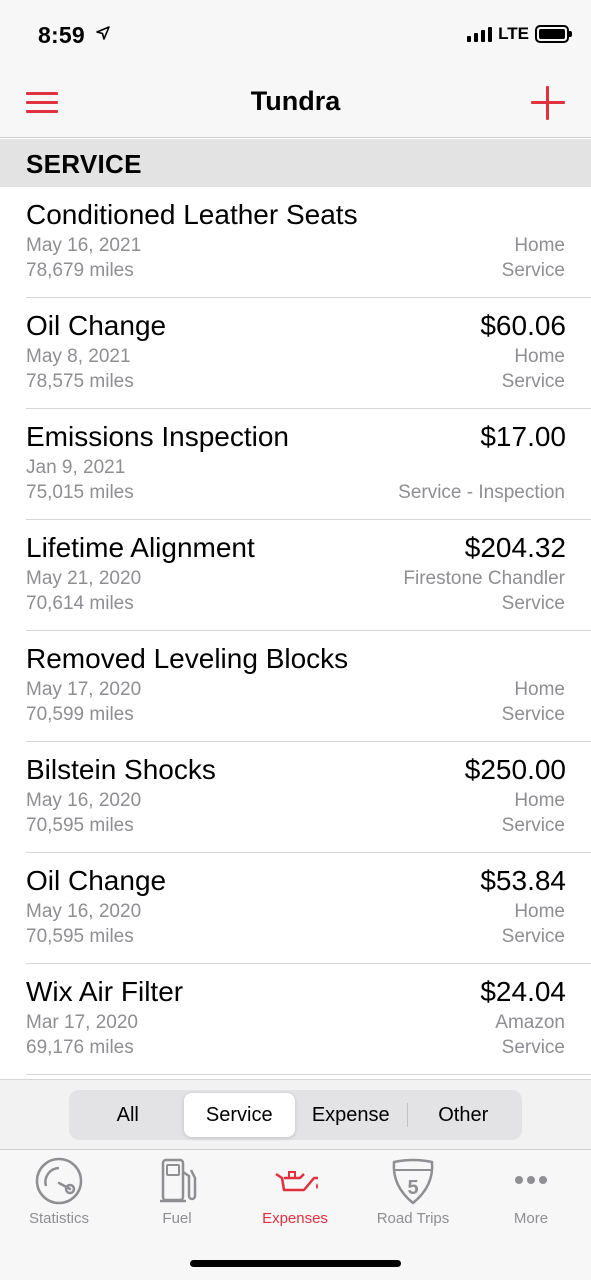  What do you see at coordinates (296, 1181) in the screenshot?
I see `oil-can-icon` at bounding box center [296, 1181].